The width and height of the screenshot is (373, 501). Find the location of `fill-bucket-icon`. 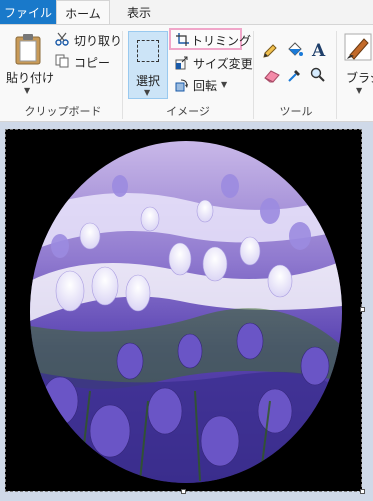

fill-bucket-icon is located at coordinates (295, 50).